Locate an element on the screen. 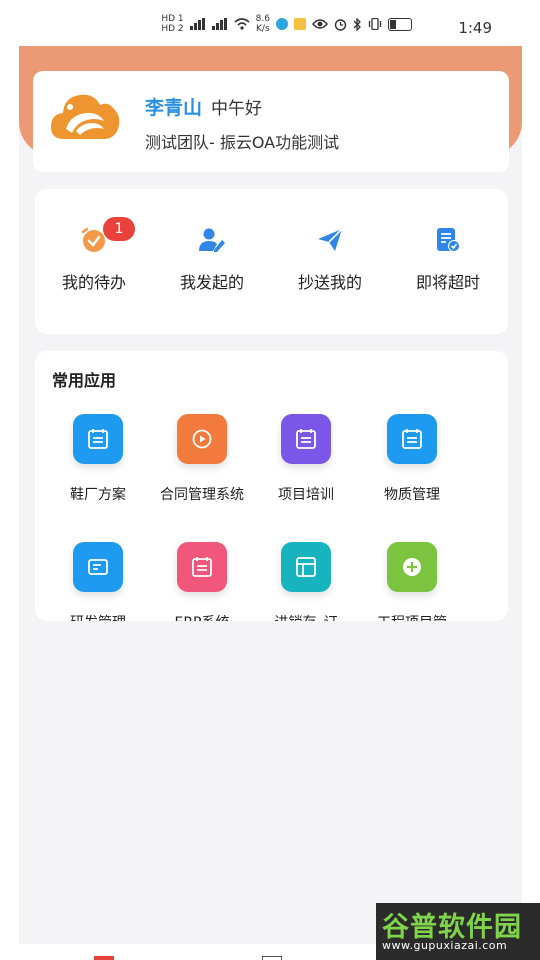  app-erp-system: ERP系统 is located at coordinates (202, 581).